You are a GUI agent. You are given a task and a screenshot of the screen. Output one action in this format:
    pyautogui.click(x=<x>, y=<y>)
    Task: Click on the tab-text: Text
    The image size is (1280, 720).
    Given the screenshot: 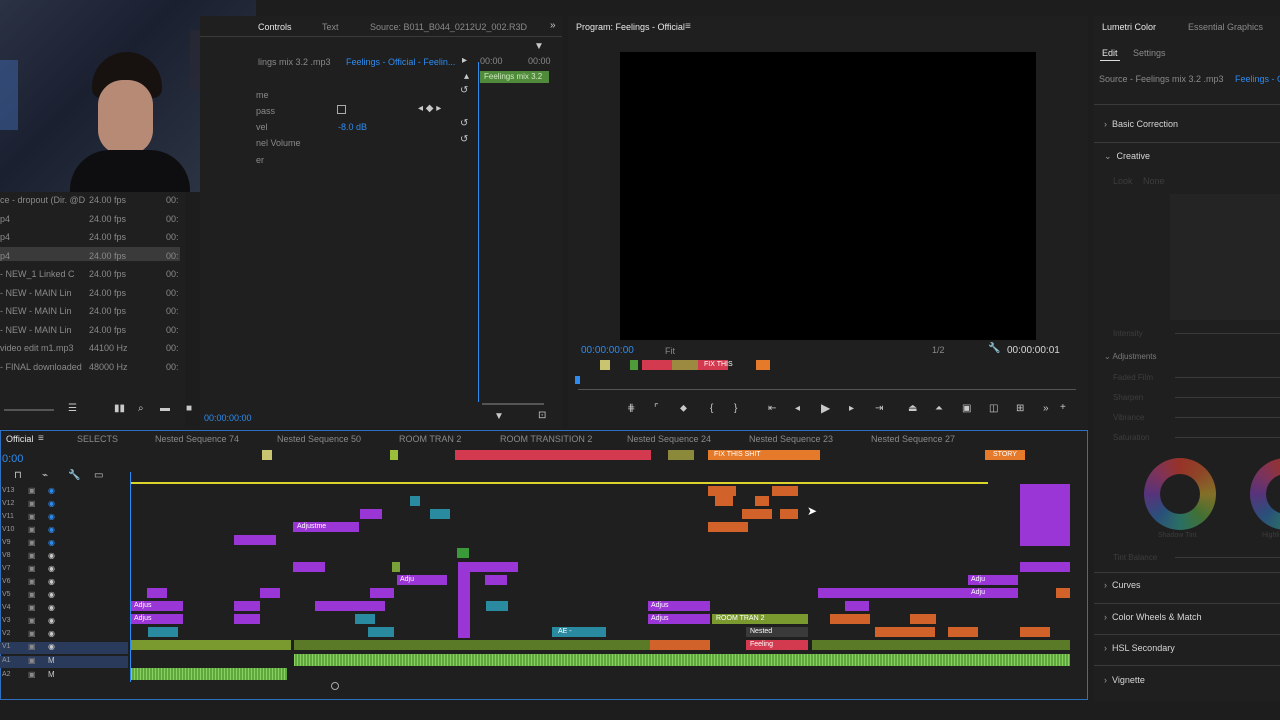 What is the action you would take?
    pyautogui.click(x=330, y=27)
    